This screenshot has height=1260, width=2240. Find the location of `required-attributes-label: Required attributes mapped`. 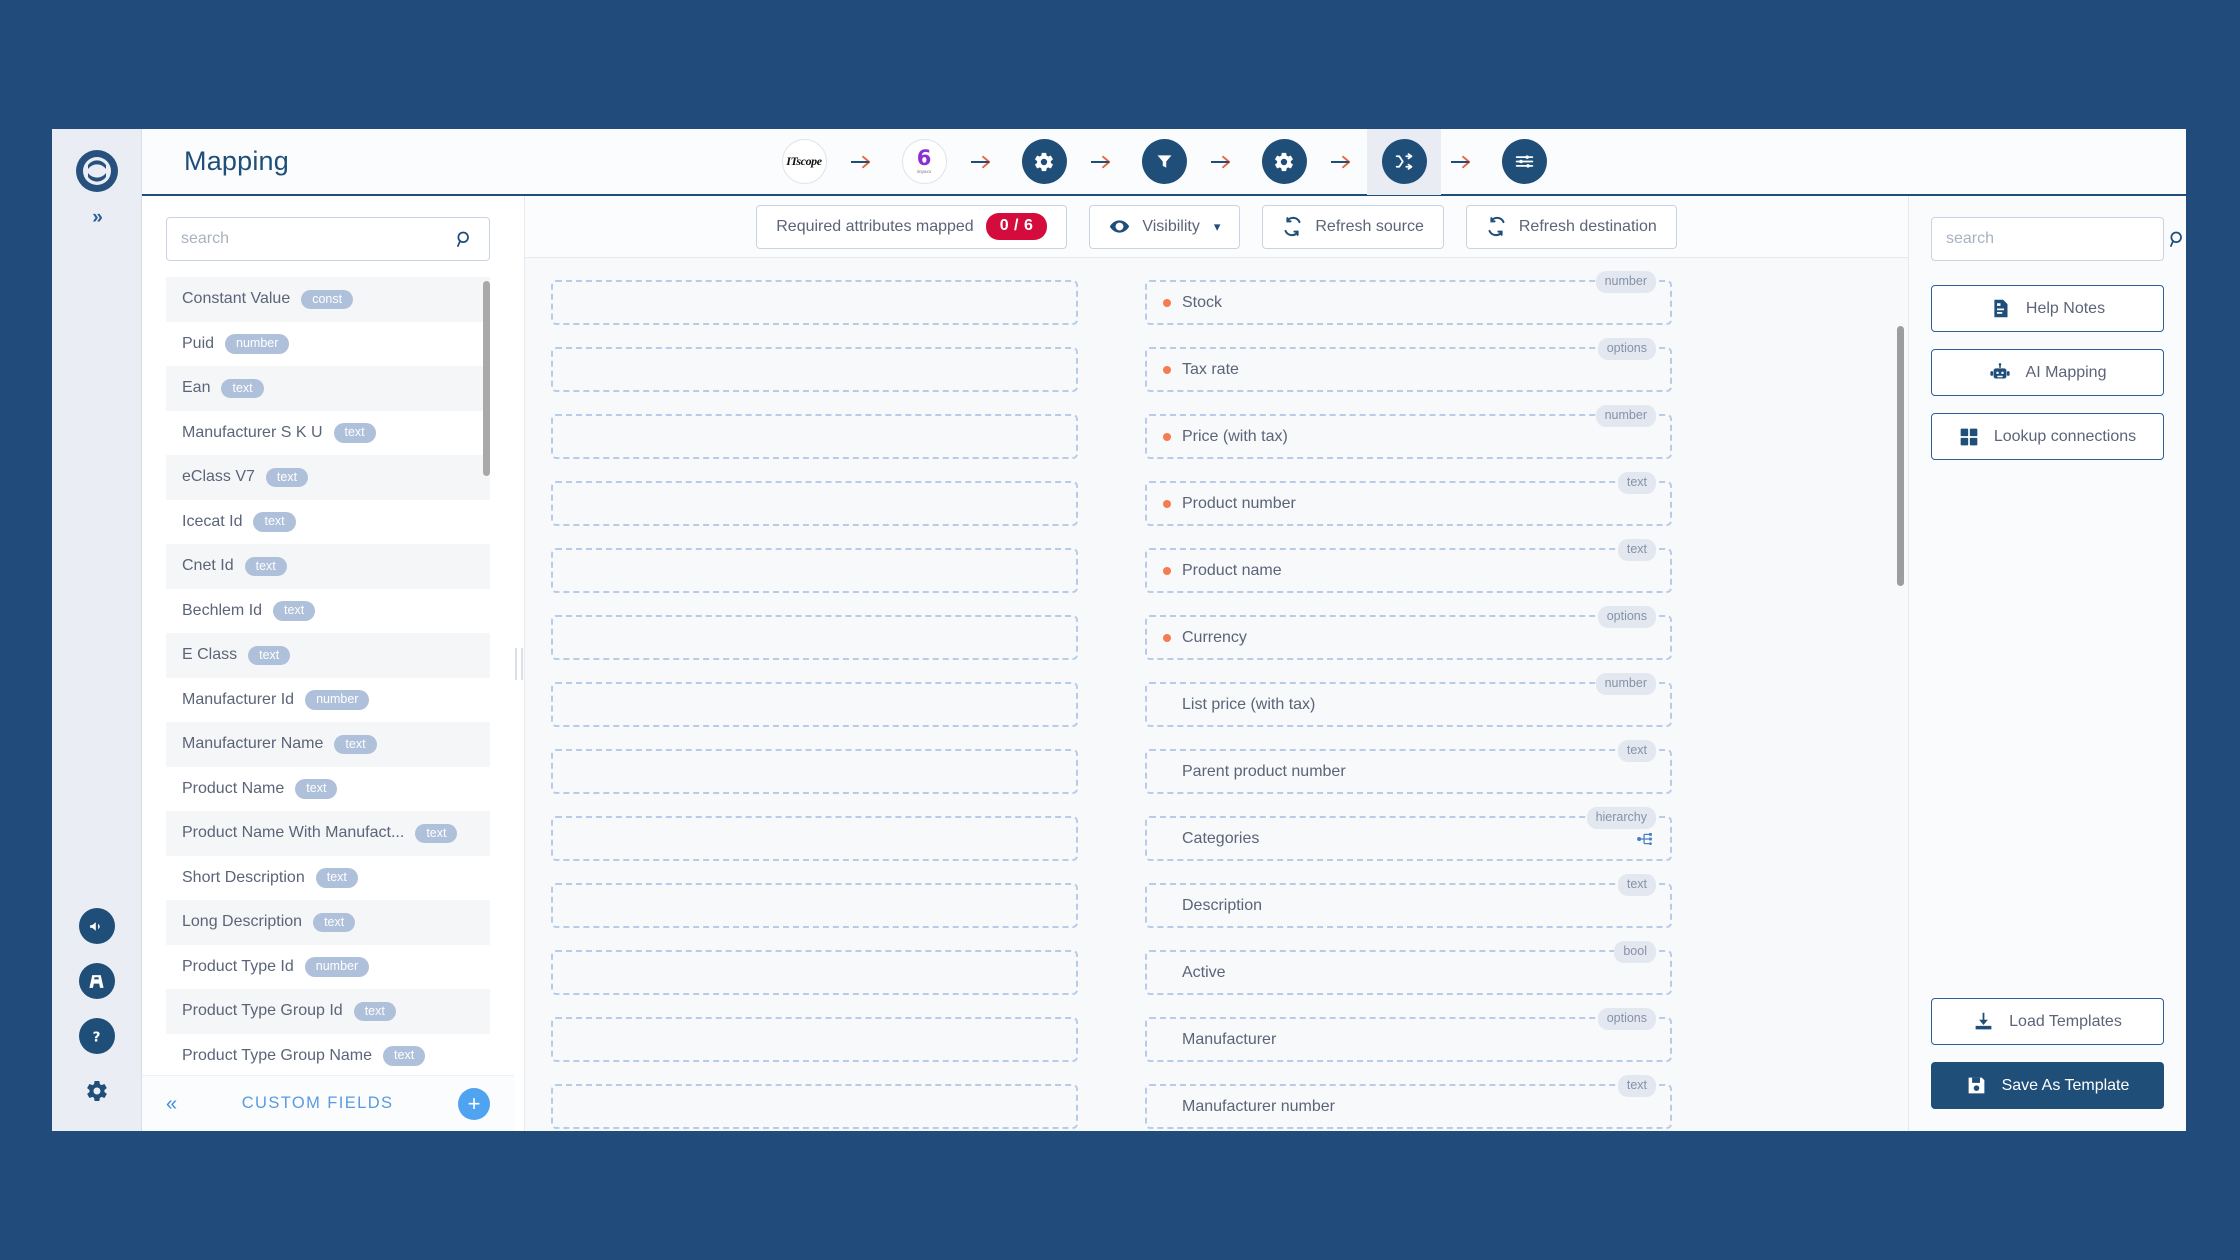

required-attributes-label: Required attributes mapped is located at coordinates (875, 226).